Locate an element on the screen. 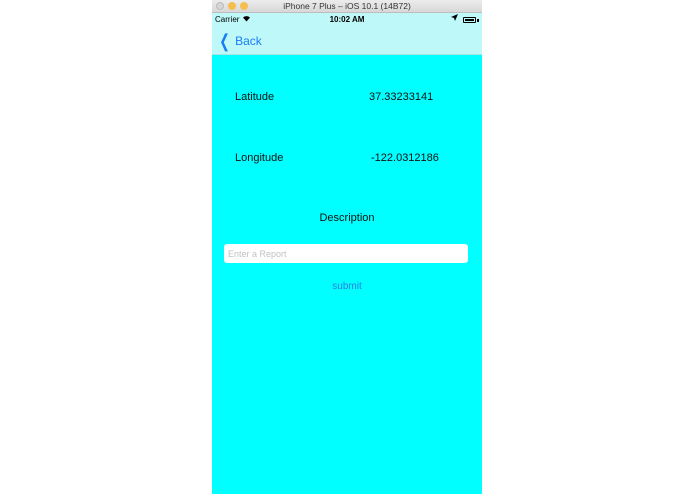 The height and width of the screenshot is (494, 695). latitude-value: 37.33233141 is located at coordinates (401, 97).